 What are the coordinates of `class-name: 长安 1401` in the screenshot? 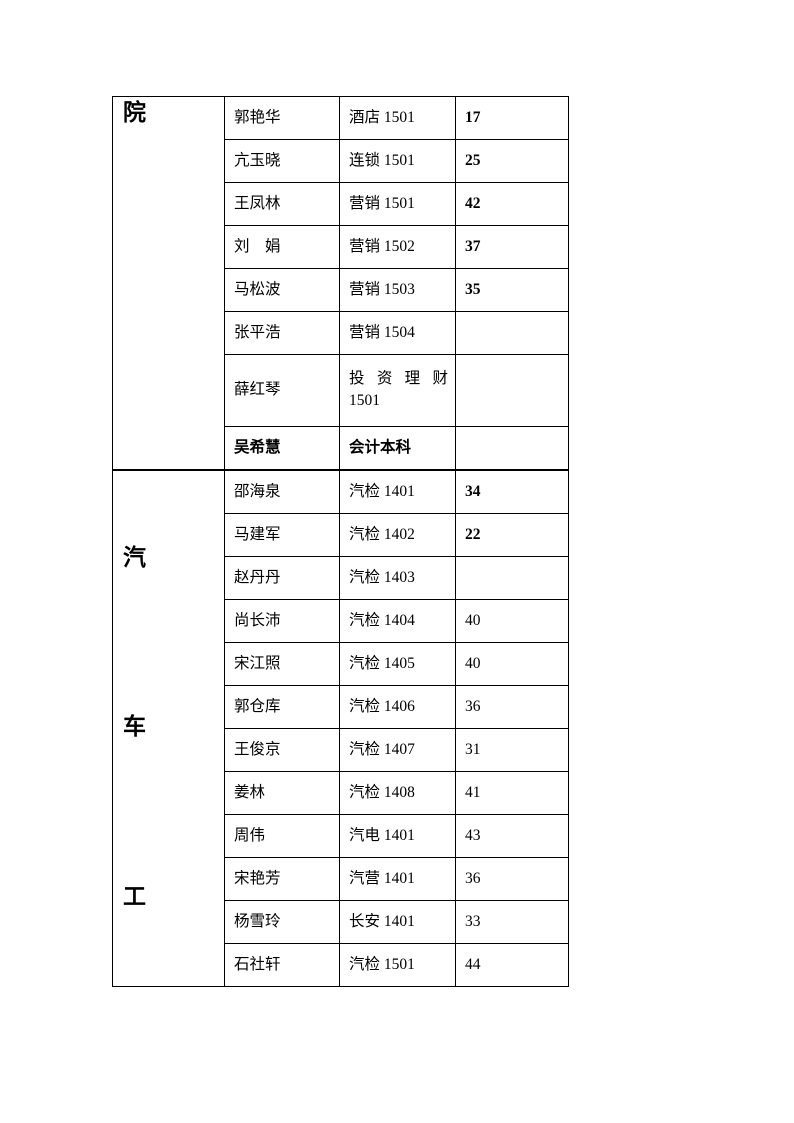 It's located at (382, 922).